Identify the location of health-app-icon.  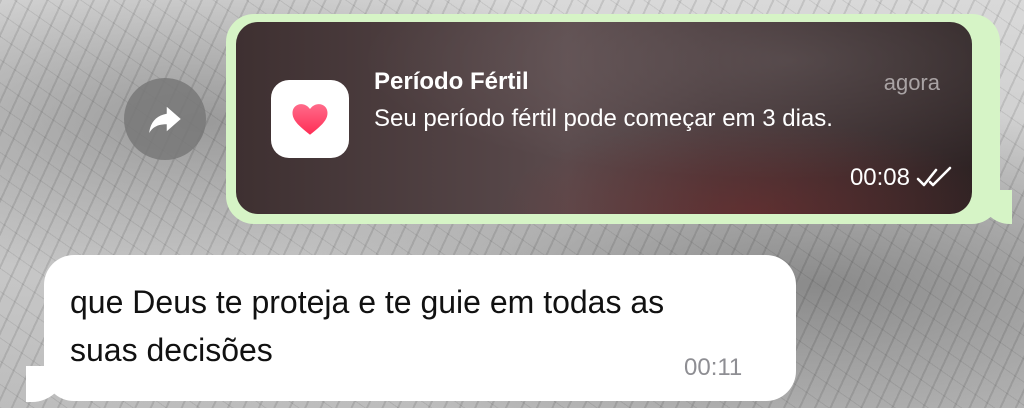
(310, 119).